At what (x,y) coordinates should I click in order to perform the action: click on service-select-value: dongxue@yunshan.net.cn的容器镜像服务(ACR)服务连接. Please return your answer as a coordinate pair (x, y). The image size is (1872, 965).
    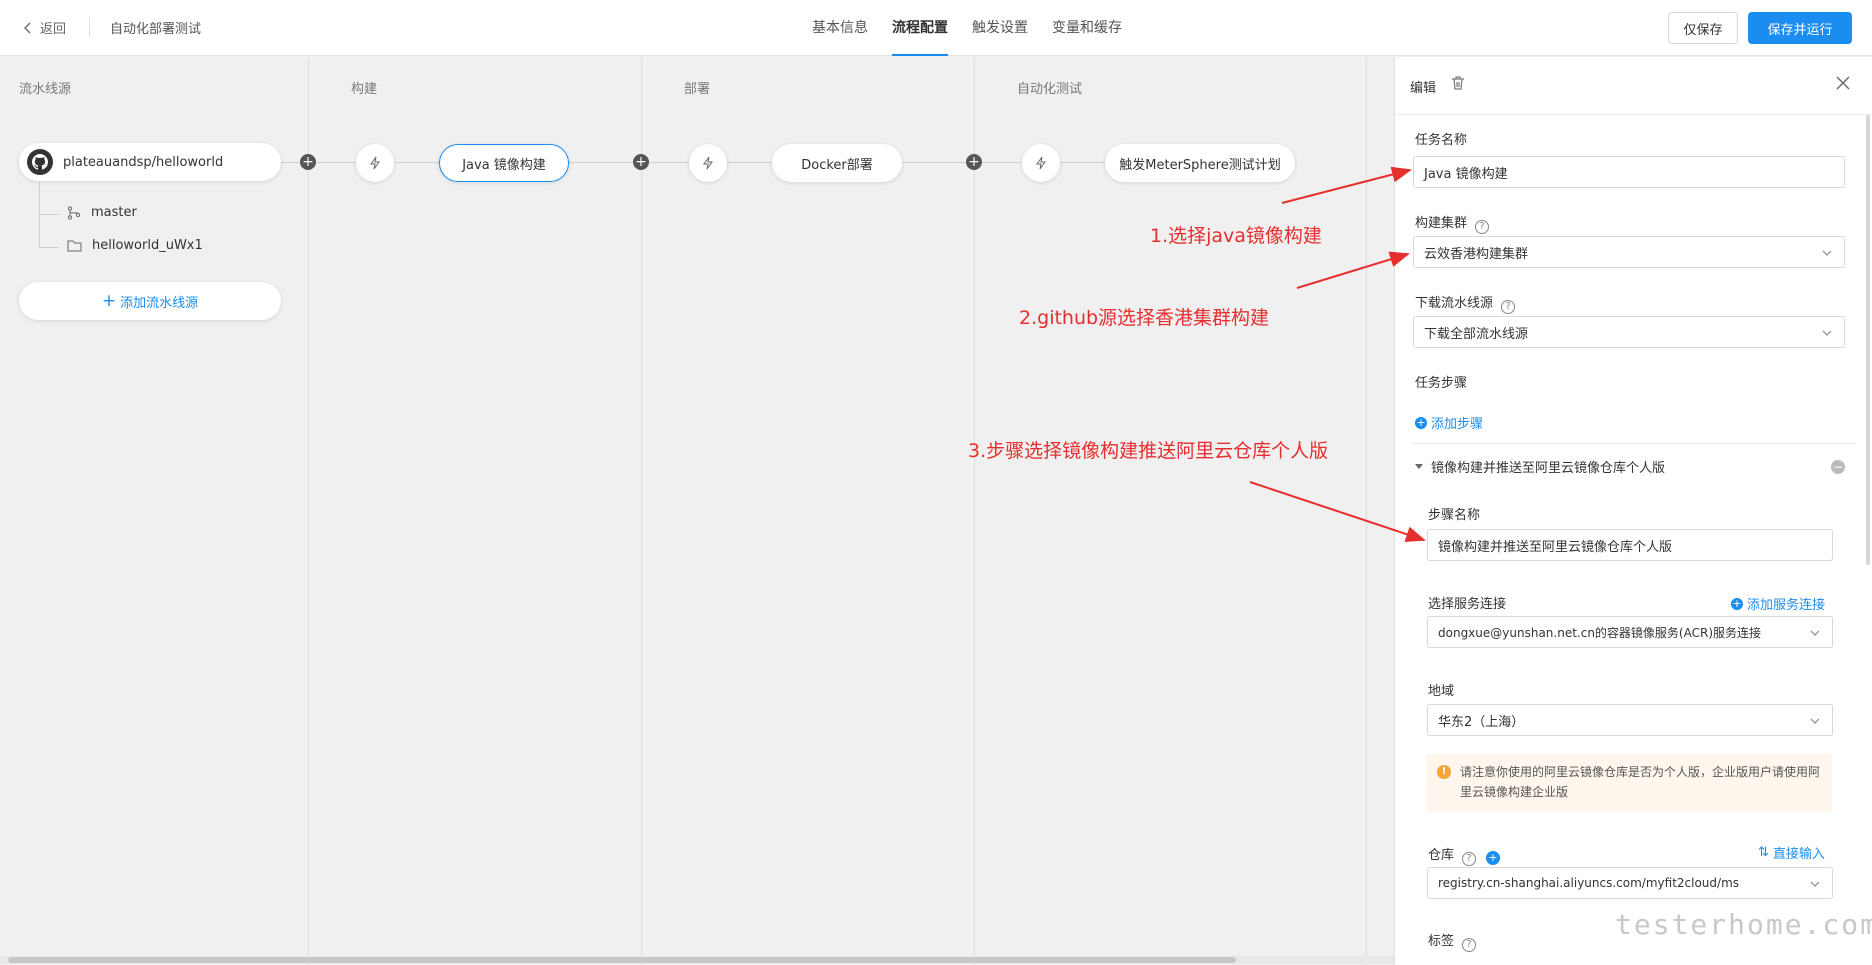
    Looking at the image, I should click on (1600, 632).